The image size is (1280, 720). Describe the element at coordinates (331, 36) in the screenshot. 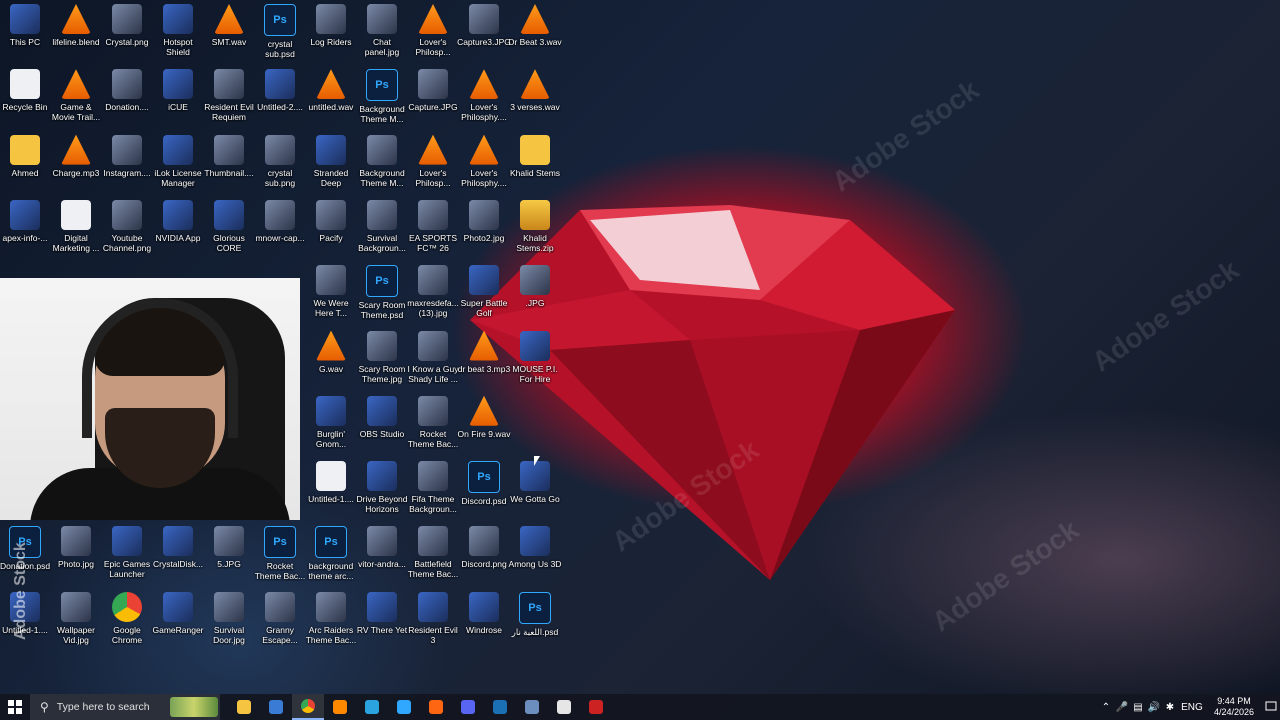

I see `desktop-icon: Log Riders` at that location.